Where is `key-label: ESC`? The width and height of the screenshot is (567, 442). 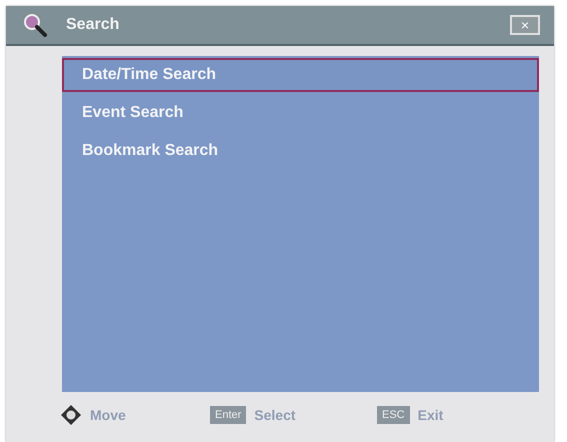 key-label: ESC is located at coordinates (393, 415).